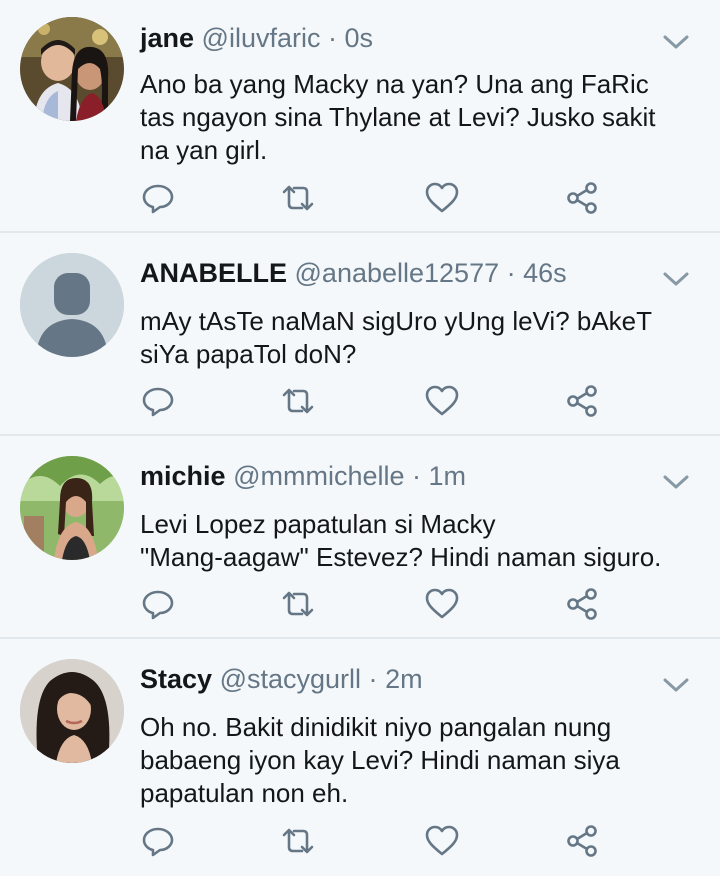 The height and width of the screenshot is (876, 720). What do you see at coordinates (167, 38) in the screenshot?
I see `display-name: jane` at bounding box center [167, 38].